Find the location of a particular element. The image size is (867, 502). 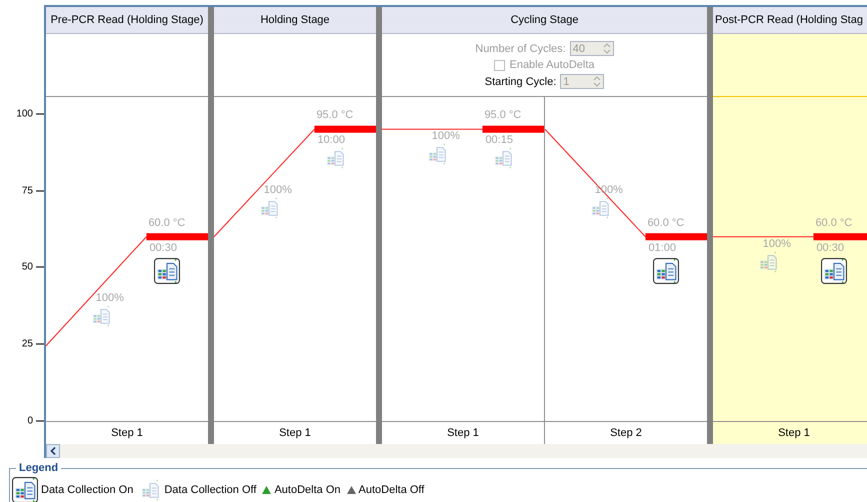

stage-header: Pre-PCR Read (Holding Stage) is located at coordinates (127, 20).